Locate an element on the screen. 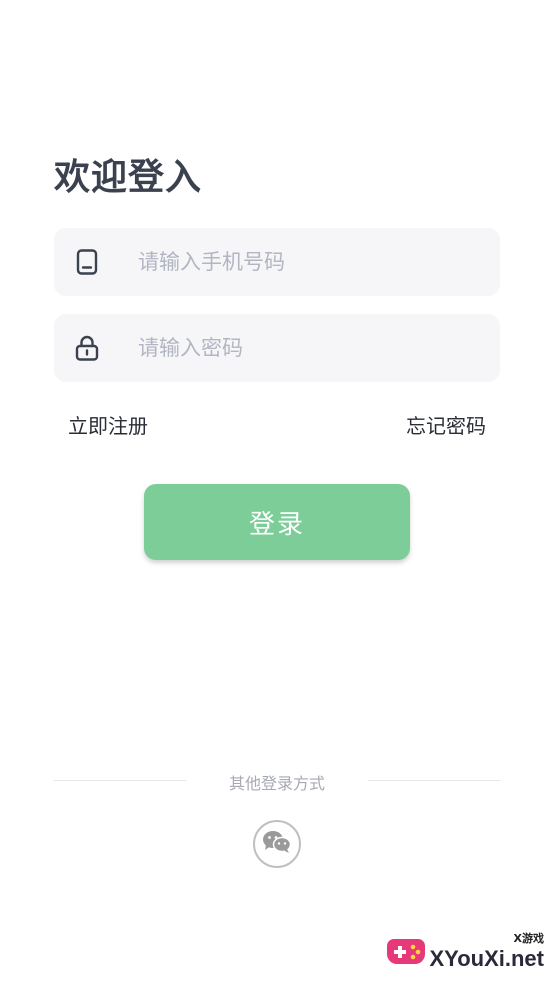 This screenshot has height=986, width=554. page-title: 欢迎登入 is located at coordinates (128, 177).